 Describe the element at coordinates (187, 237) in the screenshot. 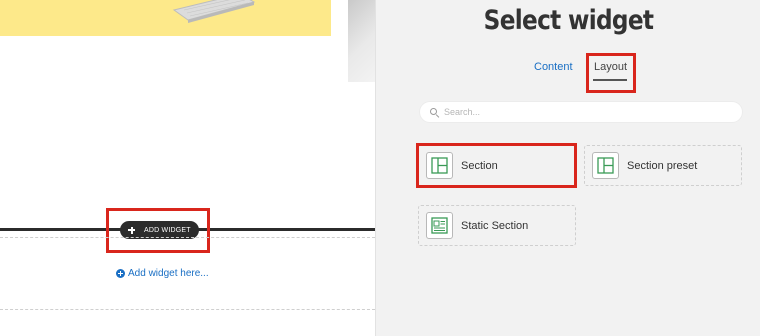

I see `dropzone-border-top` at that location.